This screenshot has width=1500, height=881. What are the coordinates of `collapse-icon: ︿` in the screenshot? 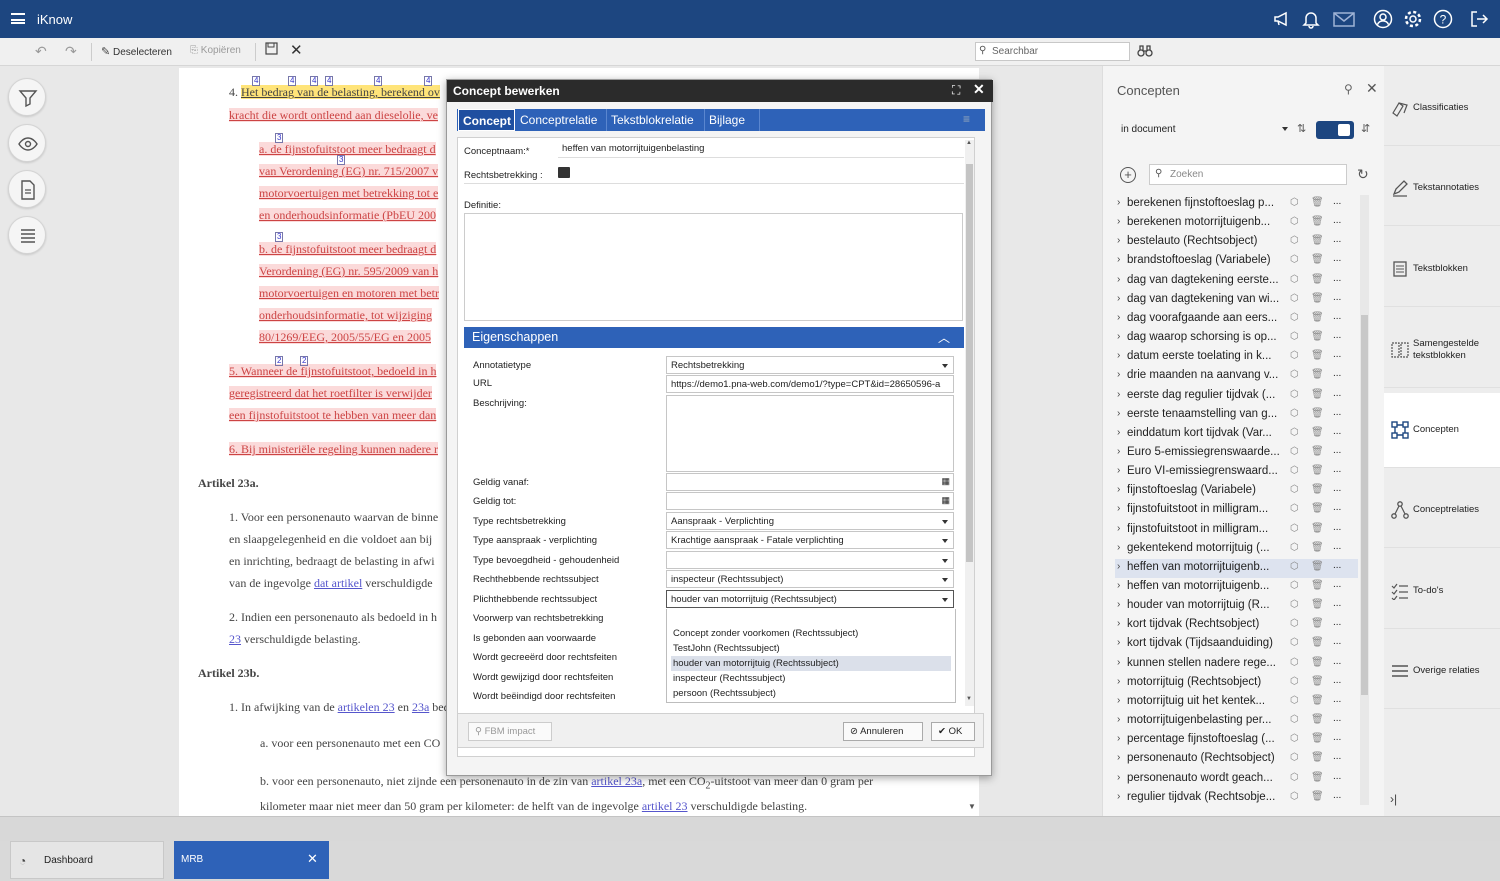 It's located at (944, 337).